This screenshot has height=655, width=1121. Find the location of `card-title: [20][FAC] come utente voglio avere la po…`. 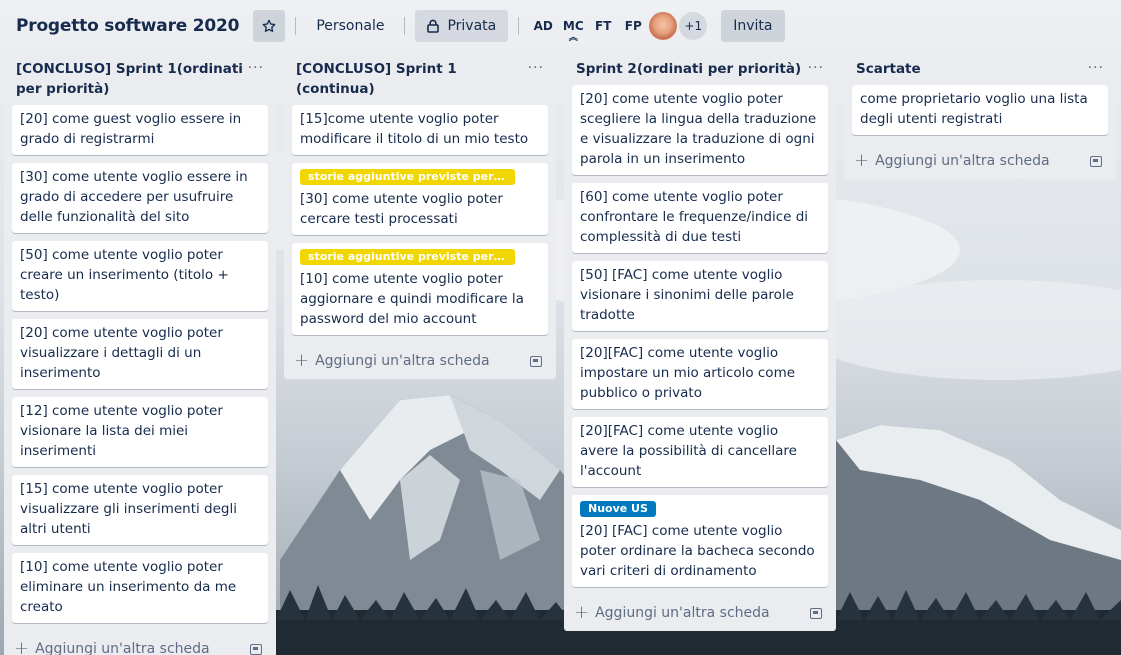

card-title: [20][FAC] come utente voglio avere la po… is located at coordinates (688, 451).